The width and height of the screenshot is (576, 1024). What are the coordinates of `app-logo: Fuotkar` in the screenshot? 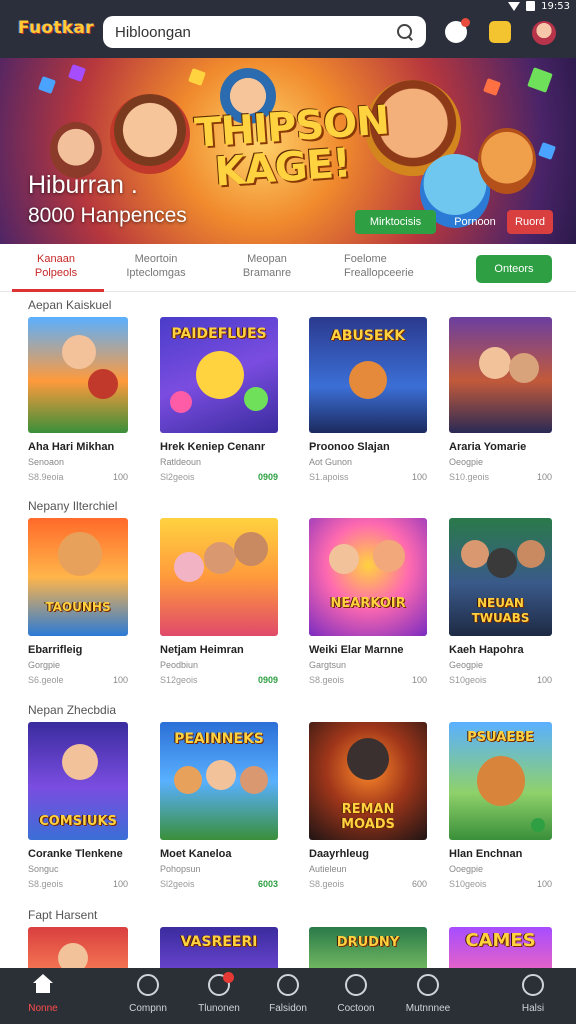 It's located at (56, 28).